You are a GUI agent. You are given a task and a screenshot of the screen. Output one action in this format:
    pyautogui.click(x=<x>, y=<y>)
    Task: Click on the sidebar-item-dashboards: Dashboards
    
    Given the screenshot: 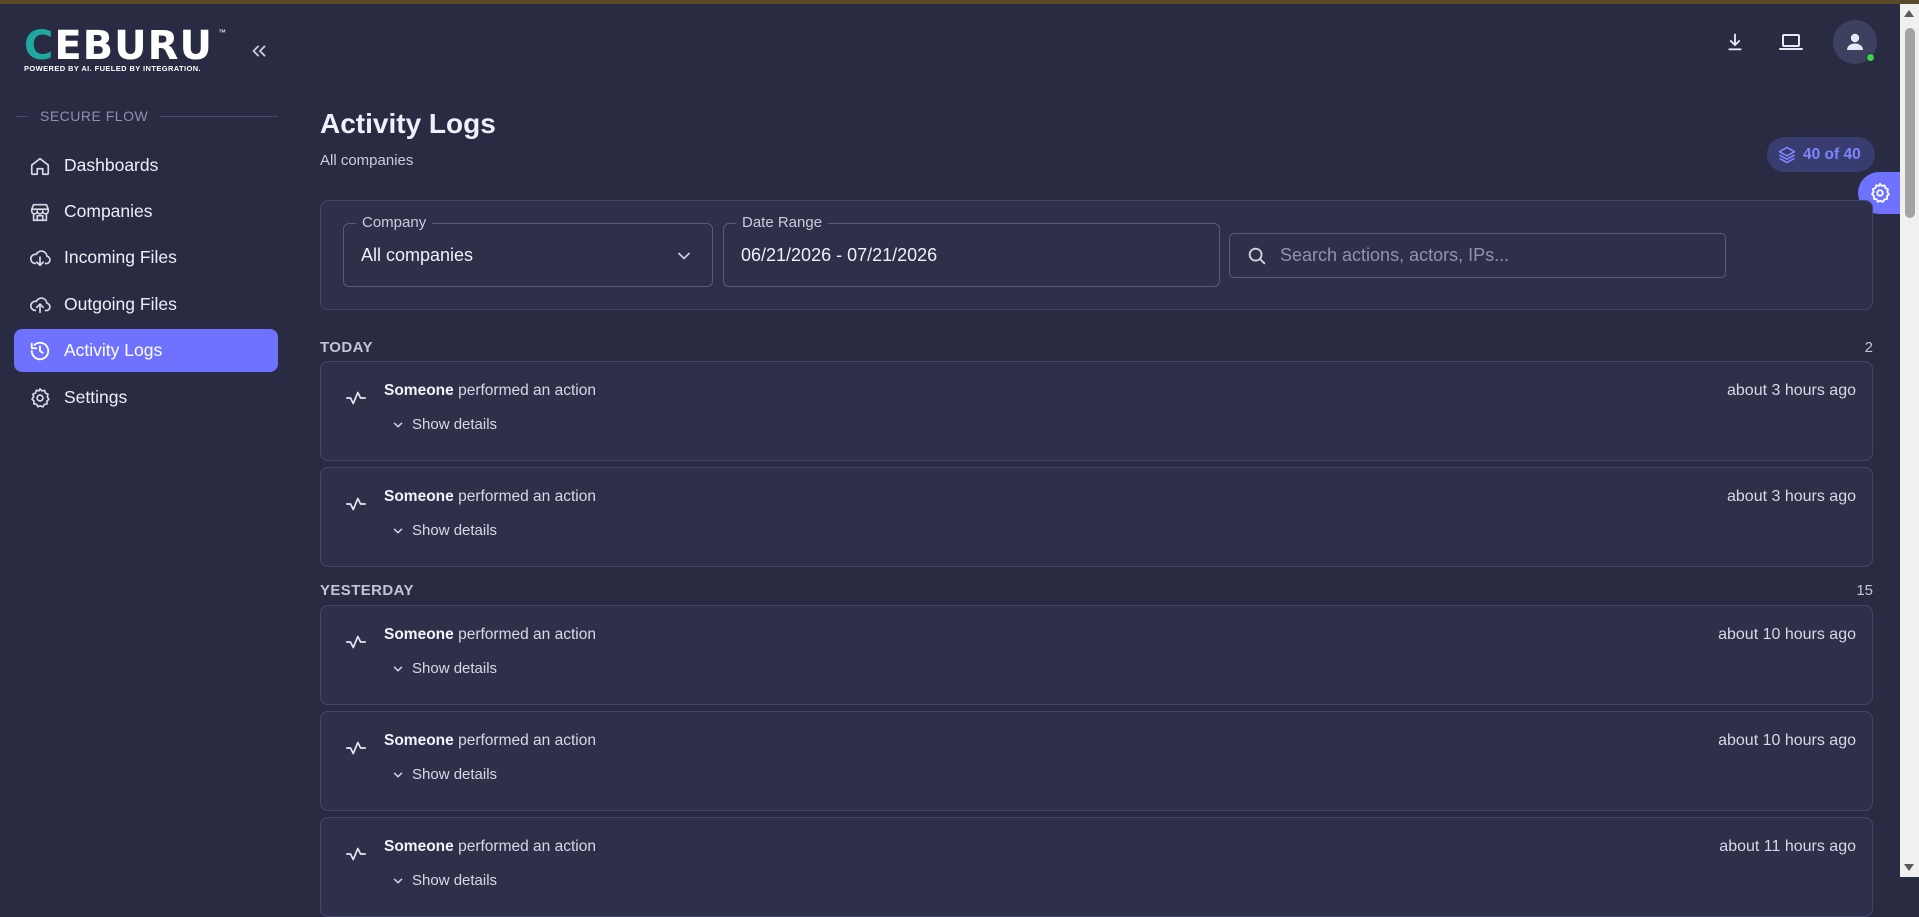 What is the action you would take?
    pyautogui.click(x=146, y=165)
    